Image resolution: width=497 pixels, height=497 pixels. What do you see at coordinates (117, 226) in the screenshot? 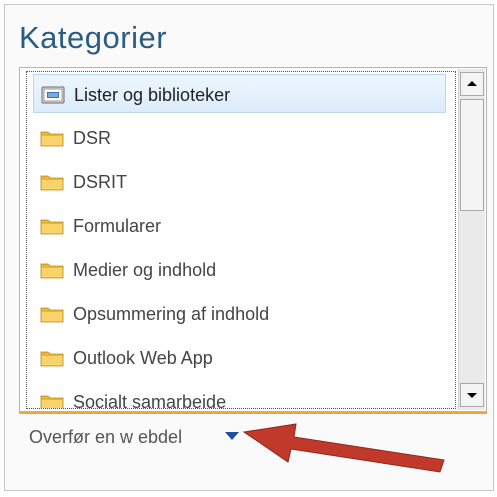
I see `category-item-label: Formularer` at bounding box center [117, 226].